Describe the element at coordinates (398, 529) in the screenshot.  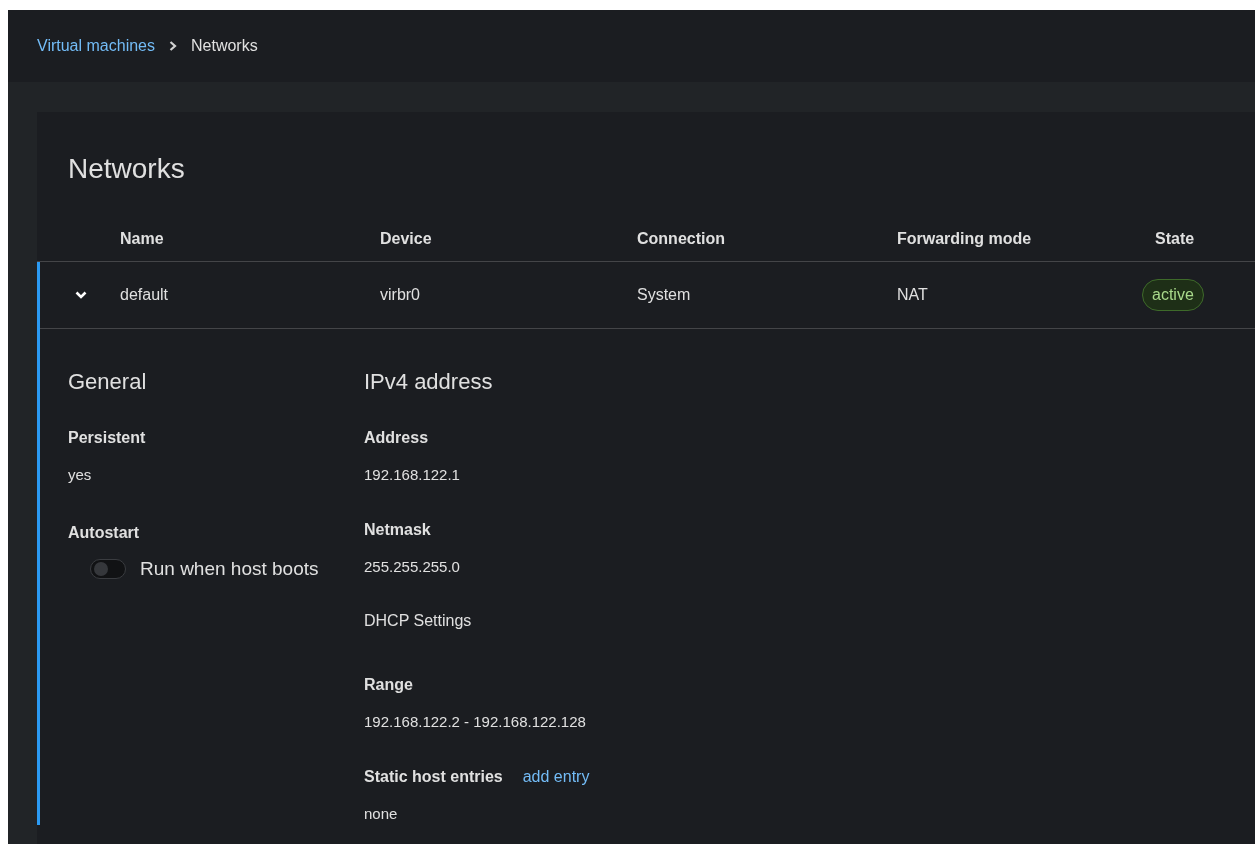
I see `field-label: Netmask` at that location.